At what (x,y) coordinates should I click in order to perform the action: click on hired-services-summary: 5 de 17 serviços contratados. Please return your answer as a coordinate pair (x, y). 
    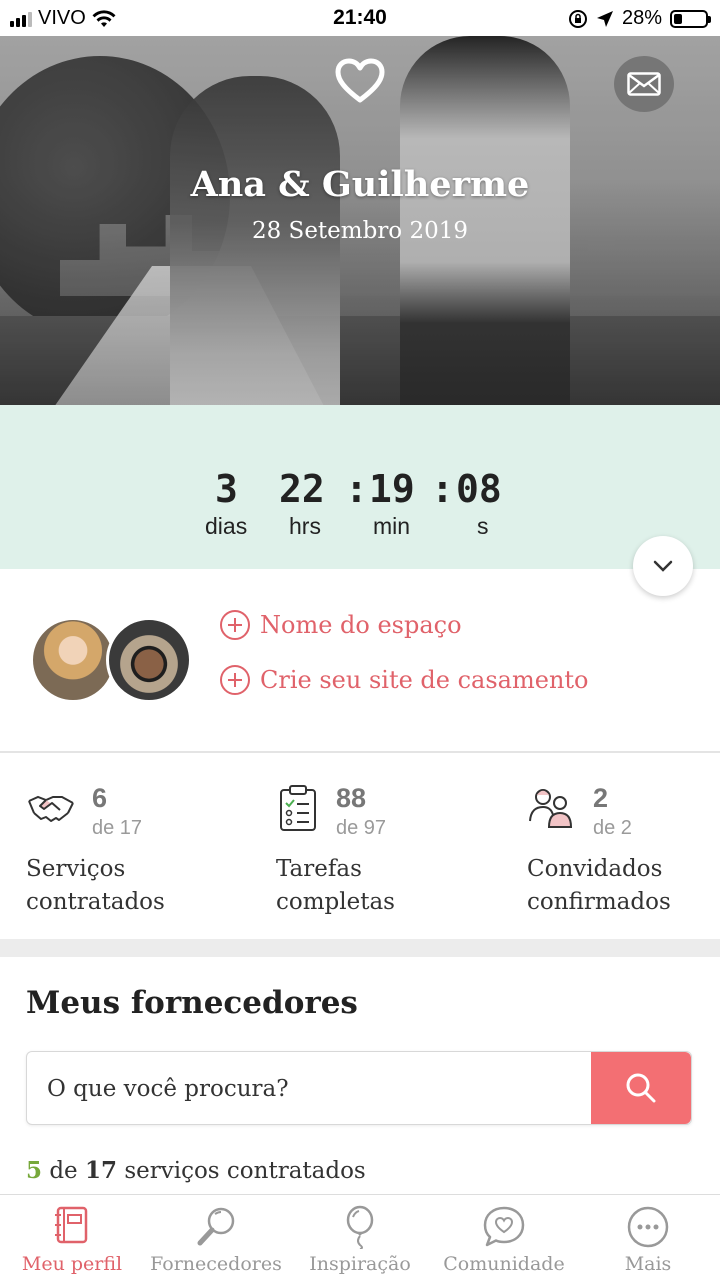
    Looking at the image, I should click on (196, 1170).